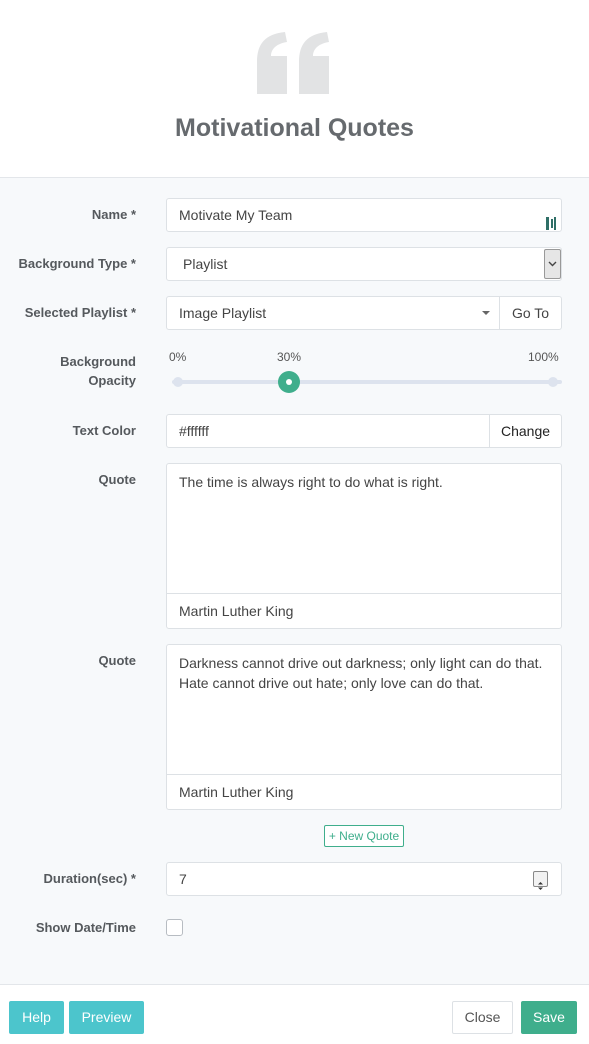 The image size is (589, 1044). What do you see at coordinates (482, 1017) in the screenshot?
I see `close-button: Close` at bounding box center [482, 1017].